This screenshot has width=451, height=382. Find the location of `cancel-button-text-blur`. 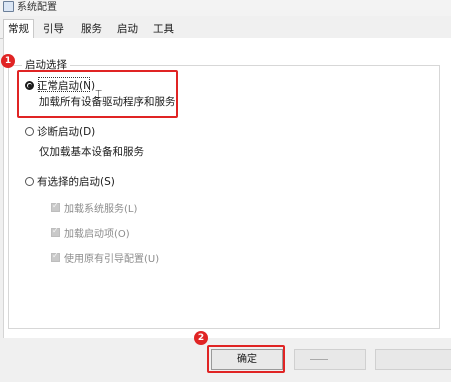

cancel-button-text-blur is located at coordinates (319, 359).